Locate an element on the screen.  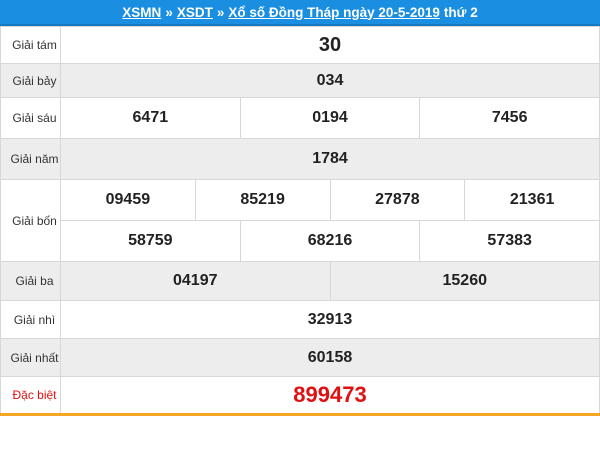
prize-label: Giải năm is located at coordinates (30, 159).